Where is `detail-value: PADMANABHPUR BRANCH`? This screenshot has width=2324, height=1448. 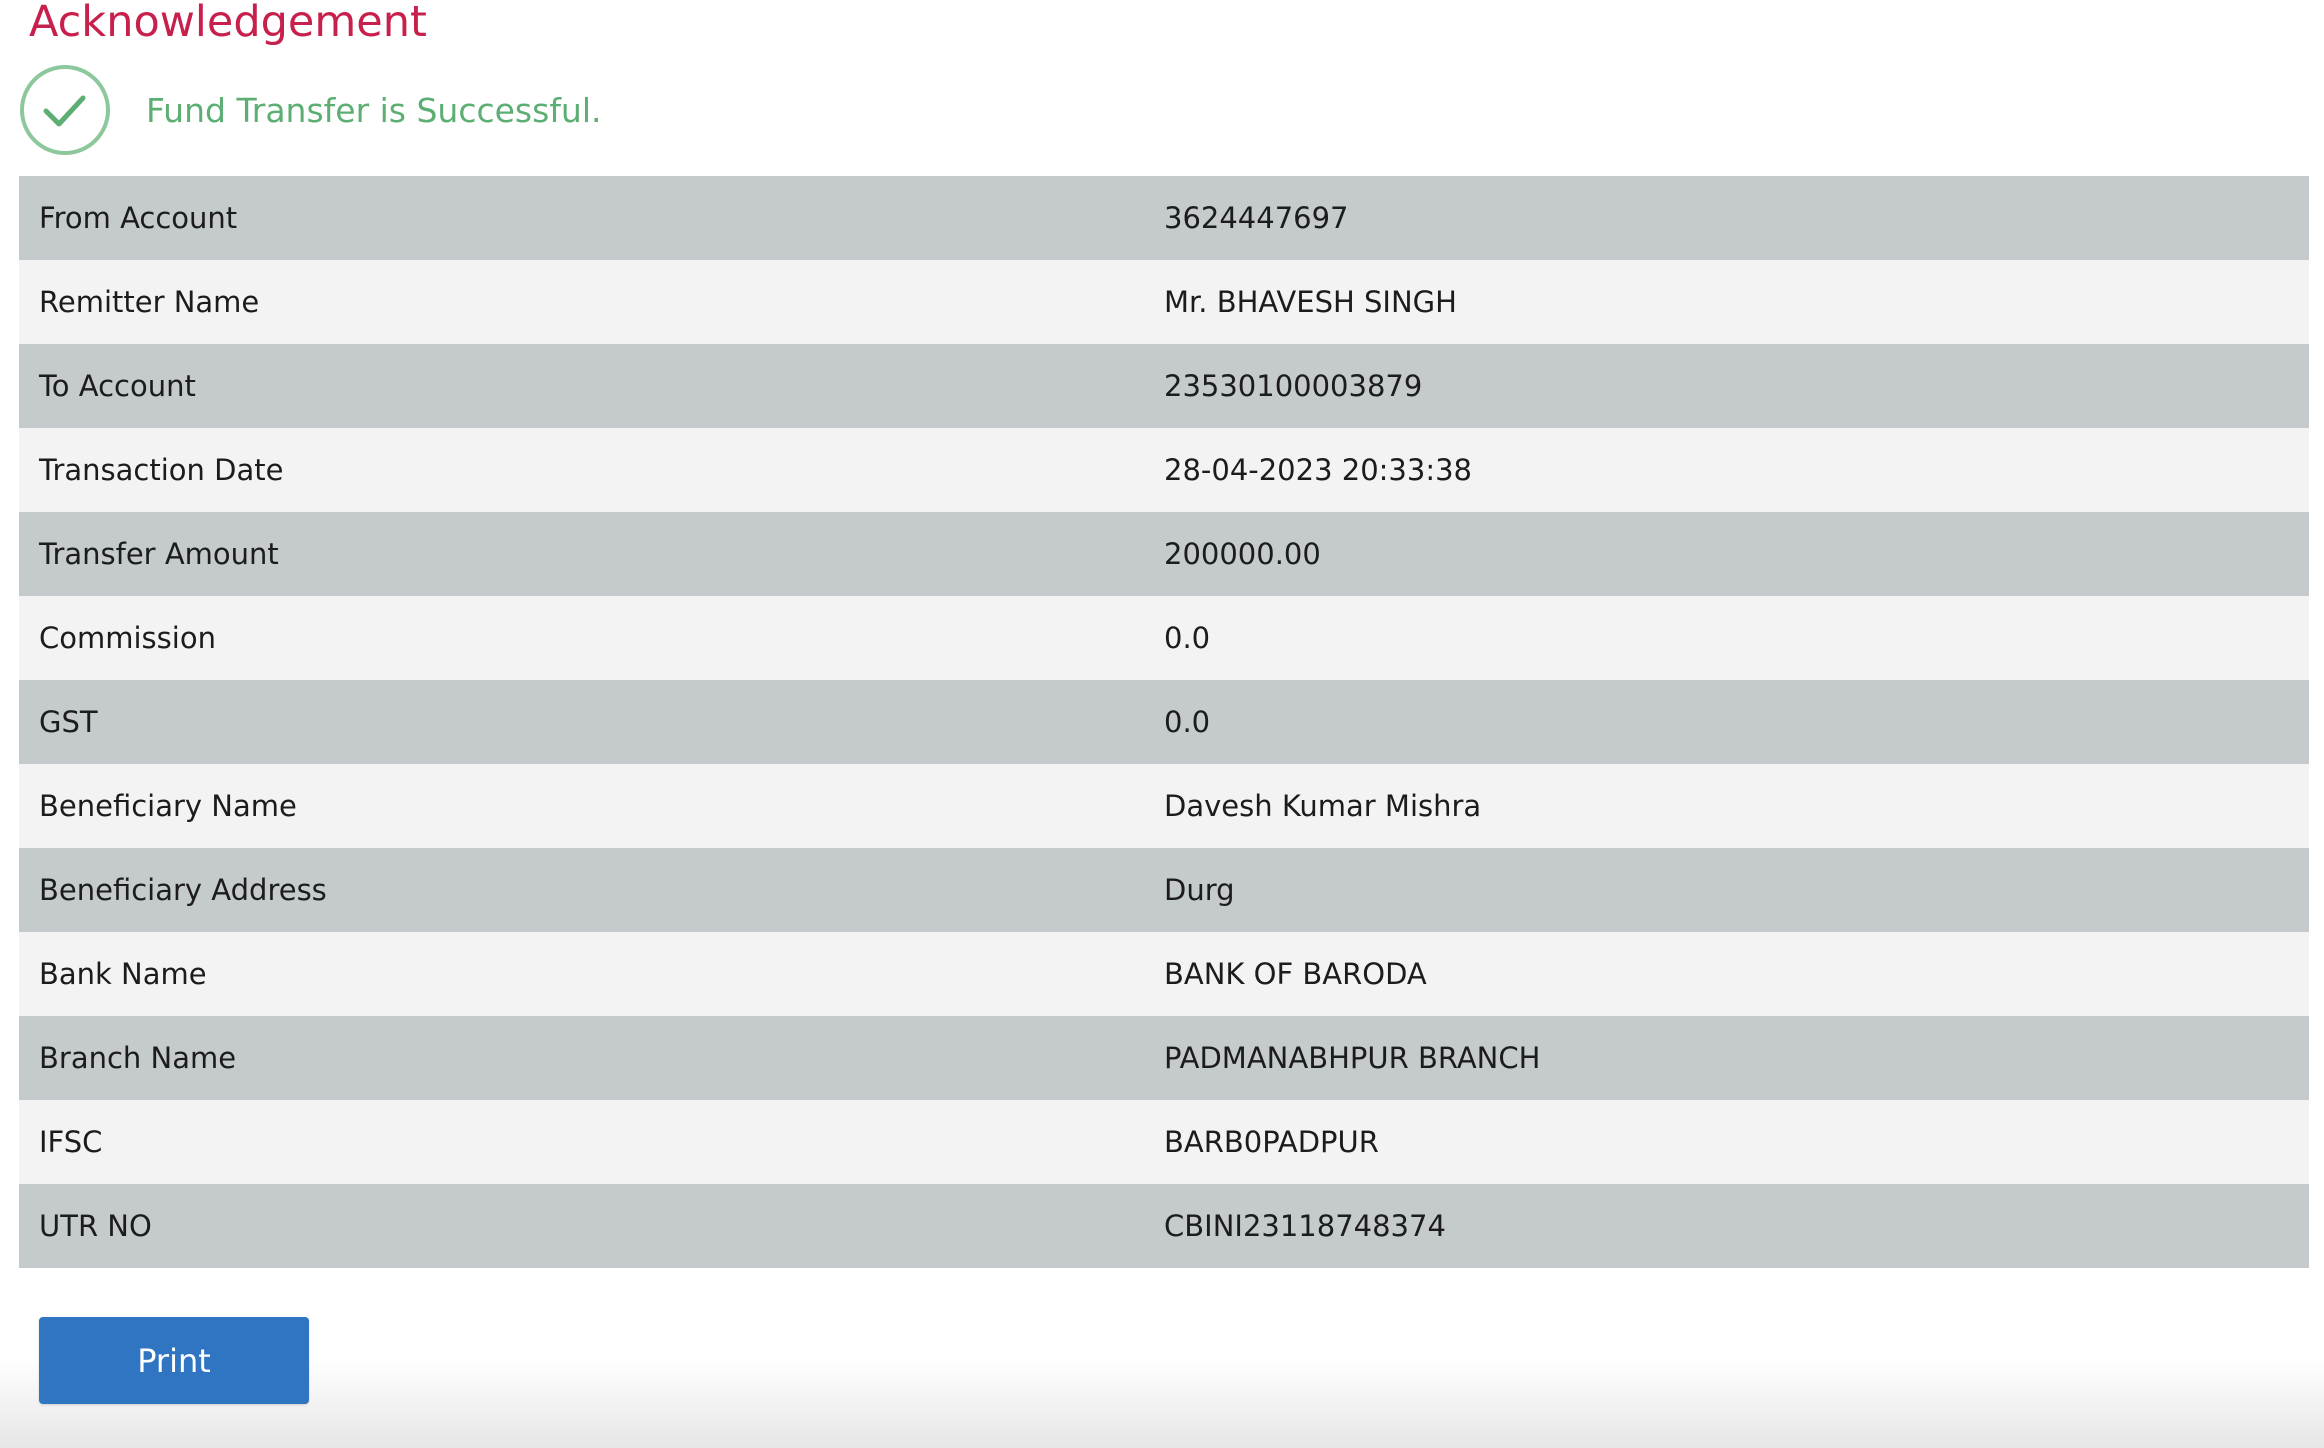 detail-value: PADMANABHPUR BRANCH is located at coordinates (1352, 1058).